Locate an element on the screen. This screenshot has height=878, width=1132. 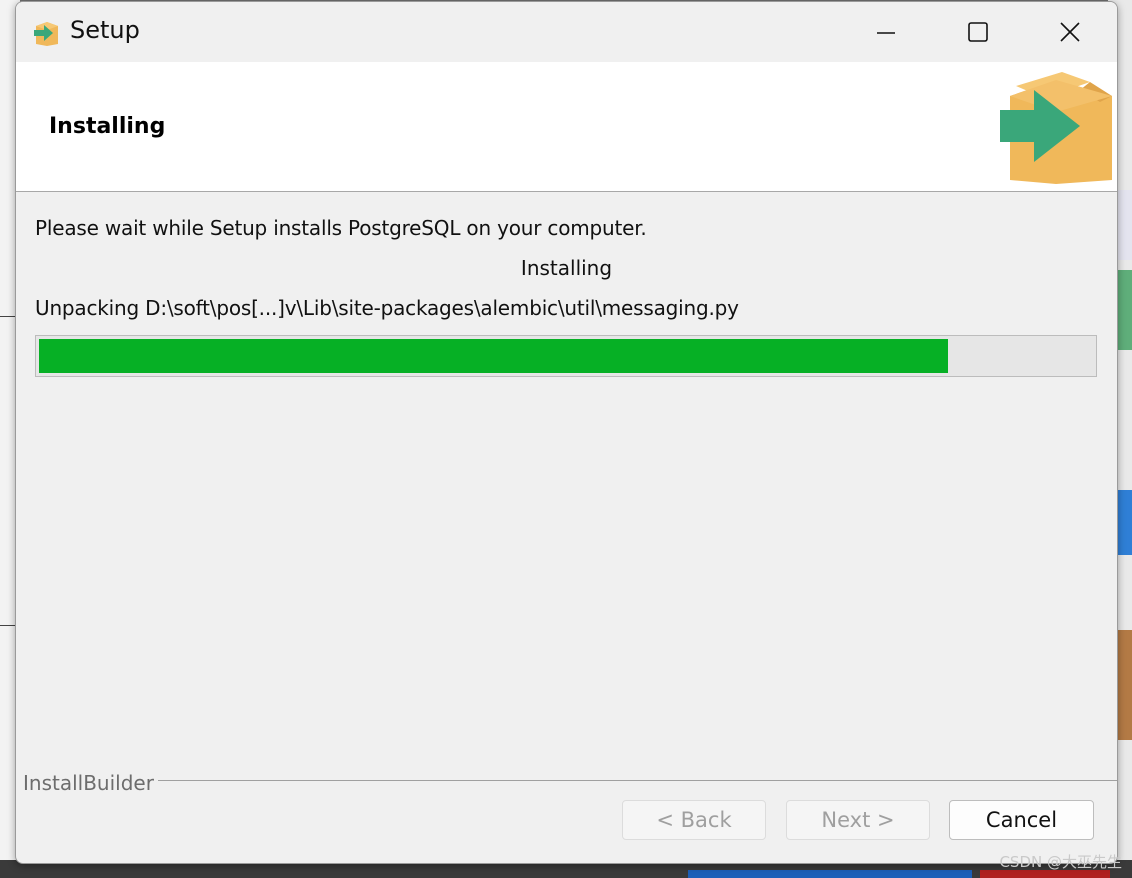
page-title: Installing is located at coordinates (107, 126).